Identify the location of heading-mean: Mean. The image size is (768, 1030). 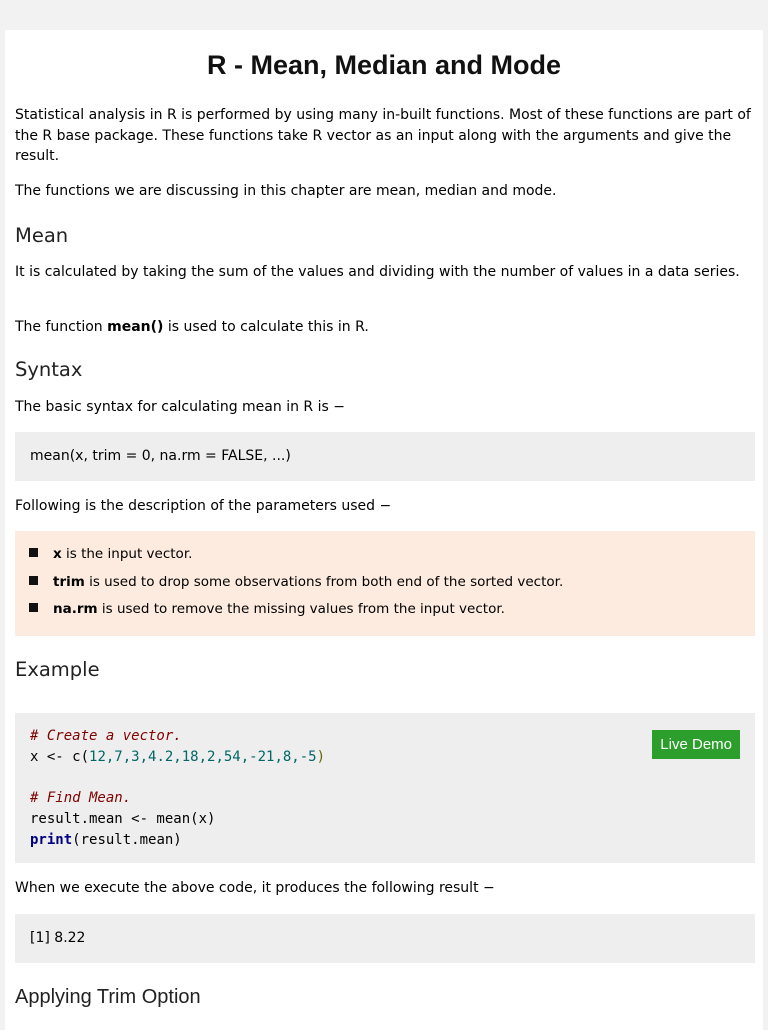
(42, 235).